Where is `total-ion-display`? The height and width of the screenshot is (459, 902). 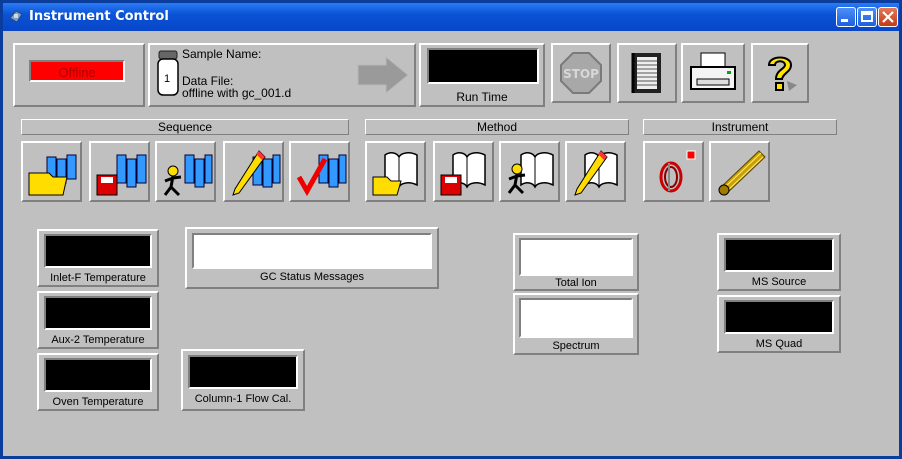
total-ion-display is located at coordinates (576, 257).